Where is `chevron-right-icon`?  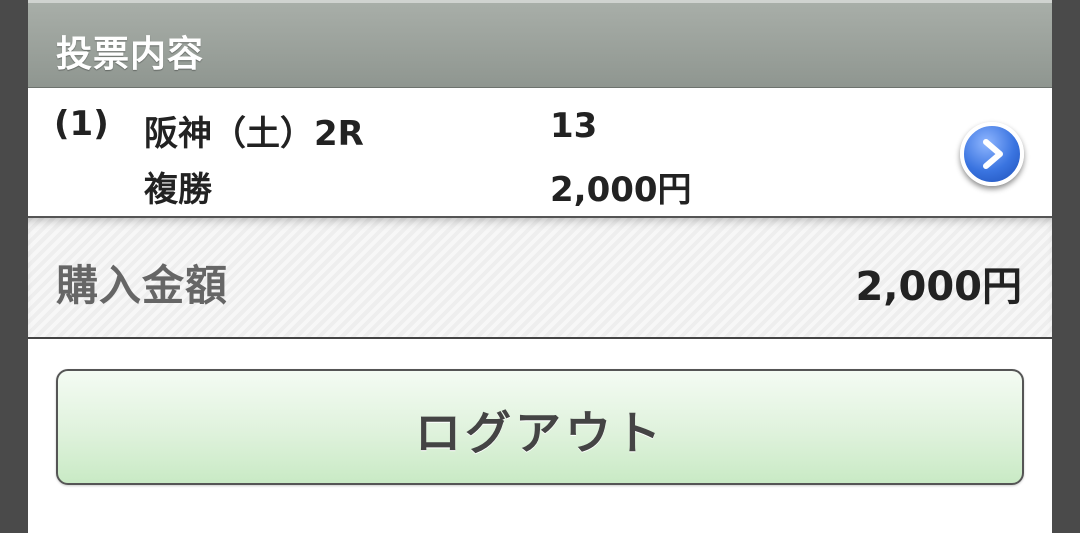
chevron-right-icon is located at coordinates (993, 154).